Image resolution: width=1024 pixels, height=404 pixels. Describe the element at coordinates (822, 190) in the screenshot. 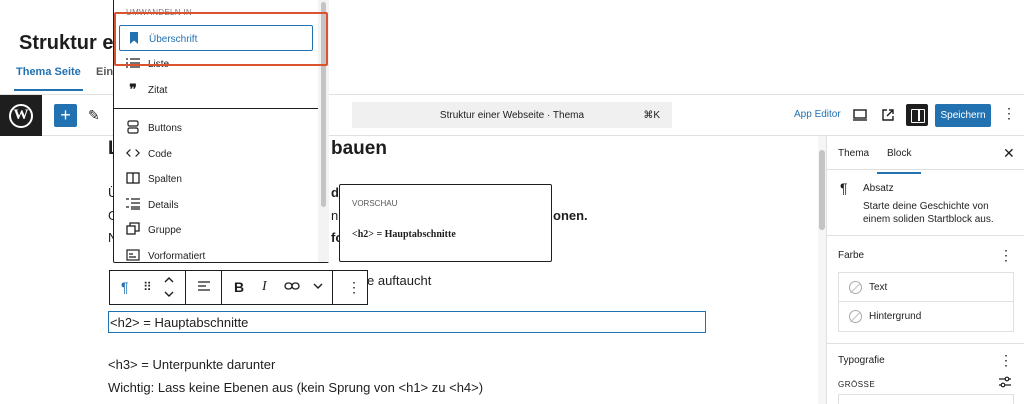

I see `canvas-scrollbar-thumb` at that location.